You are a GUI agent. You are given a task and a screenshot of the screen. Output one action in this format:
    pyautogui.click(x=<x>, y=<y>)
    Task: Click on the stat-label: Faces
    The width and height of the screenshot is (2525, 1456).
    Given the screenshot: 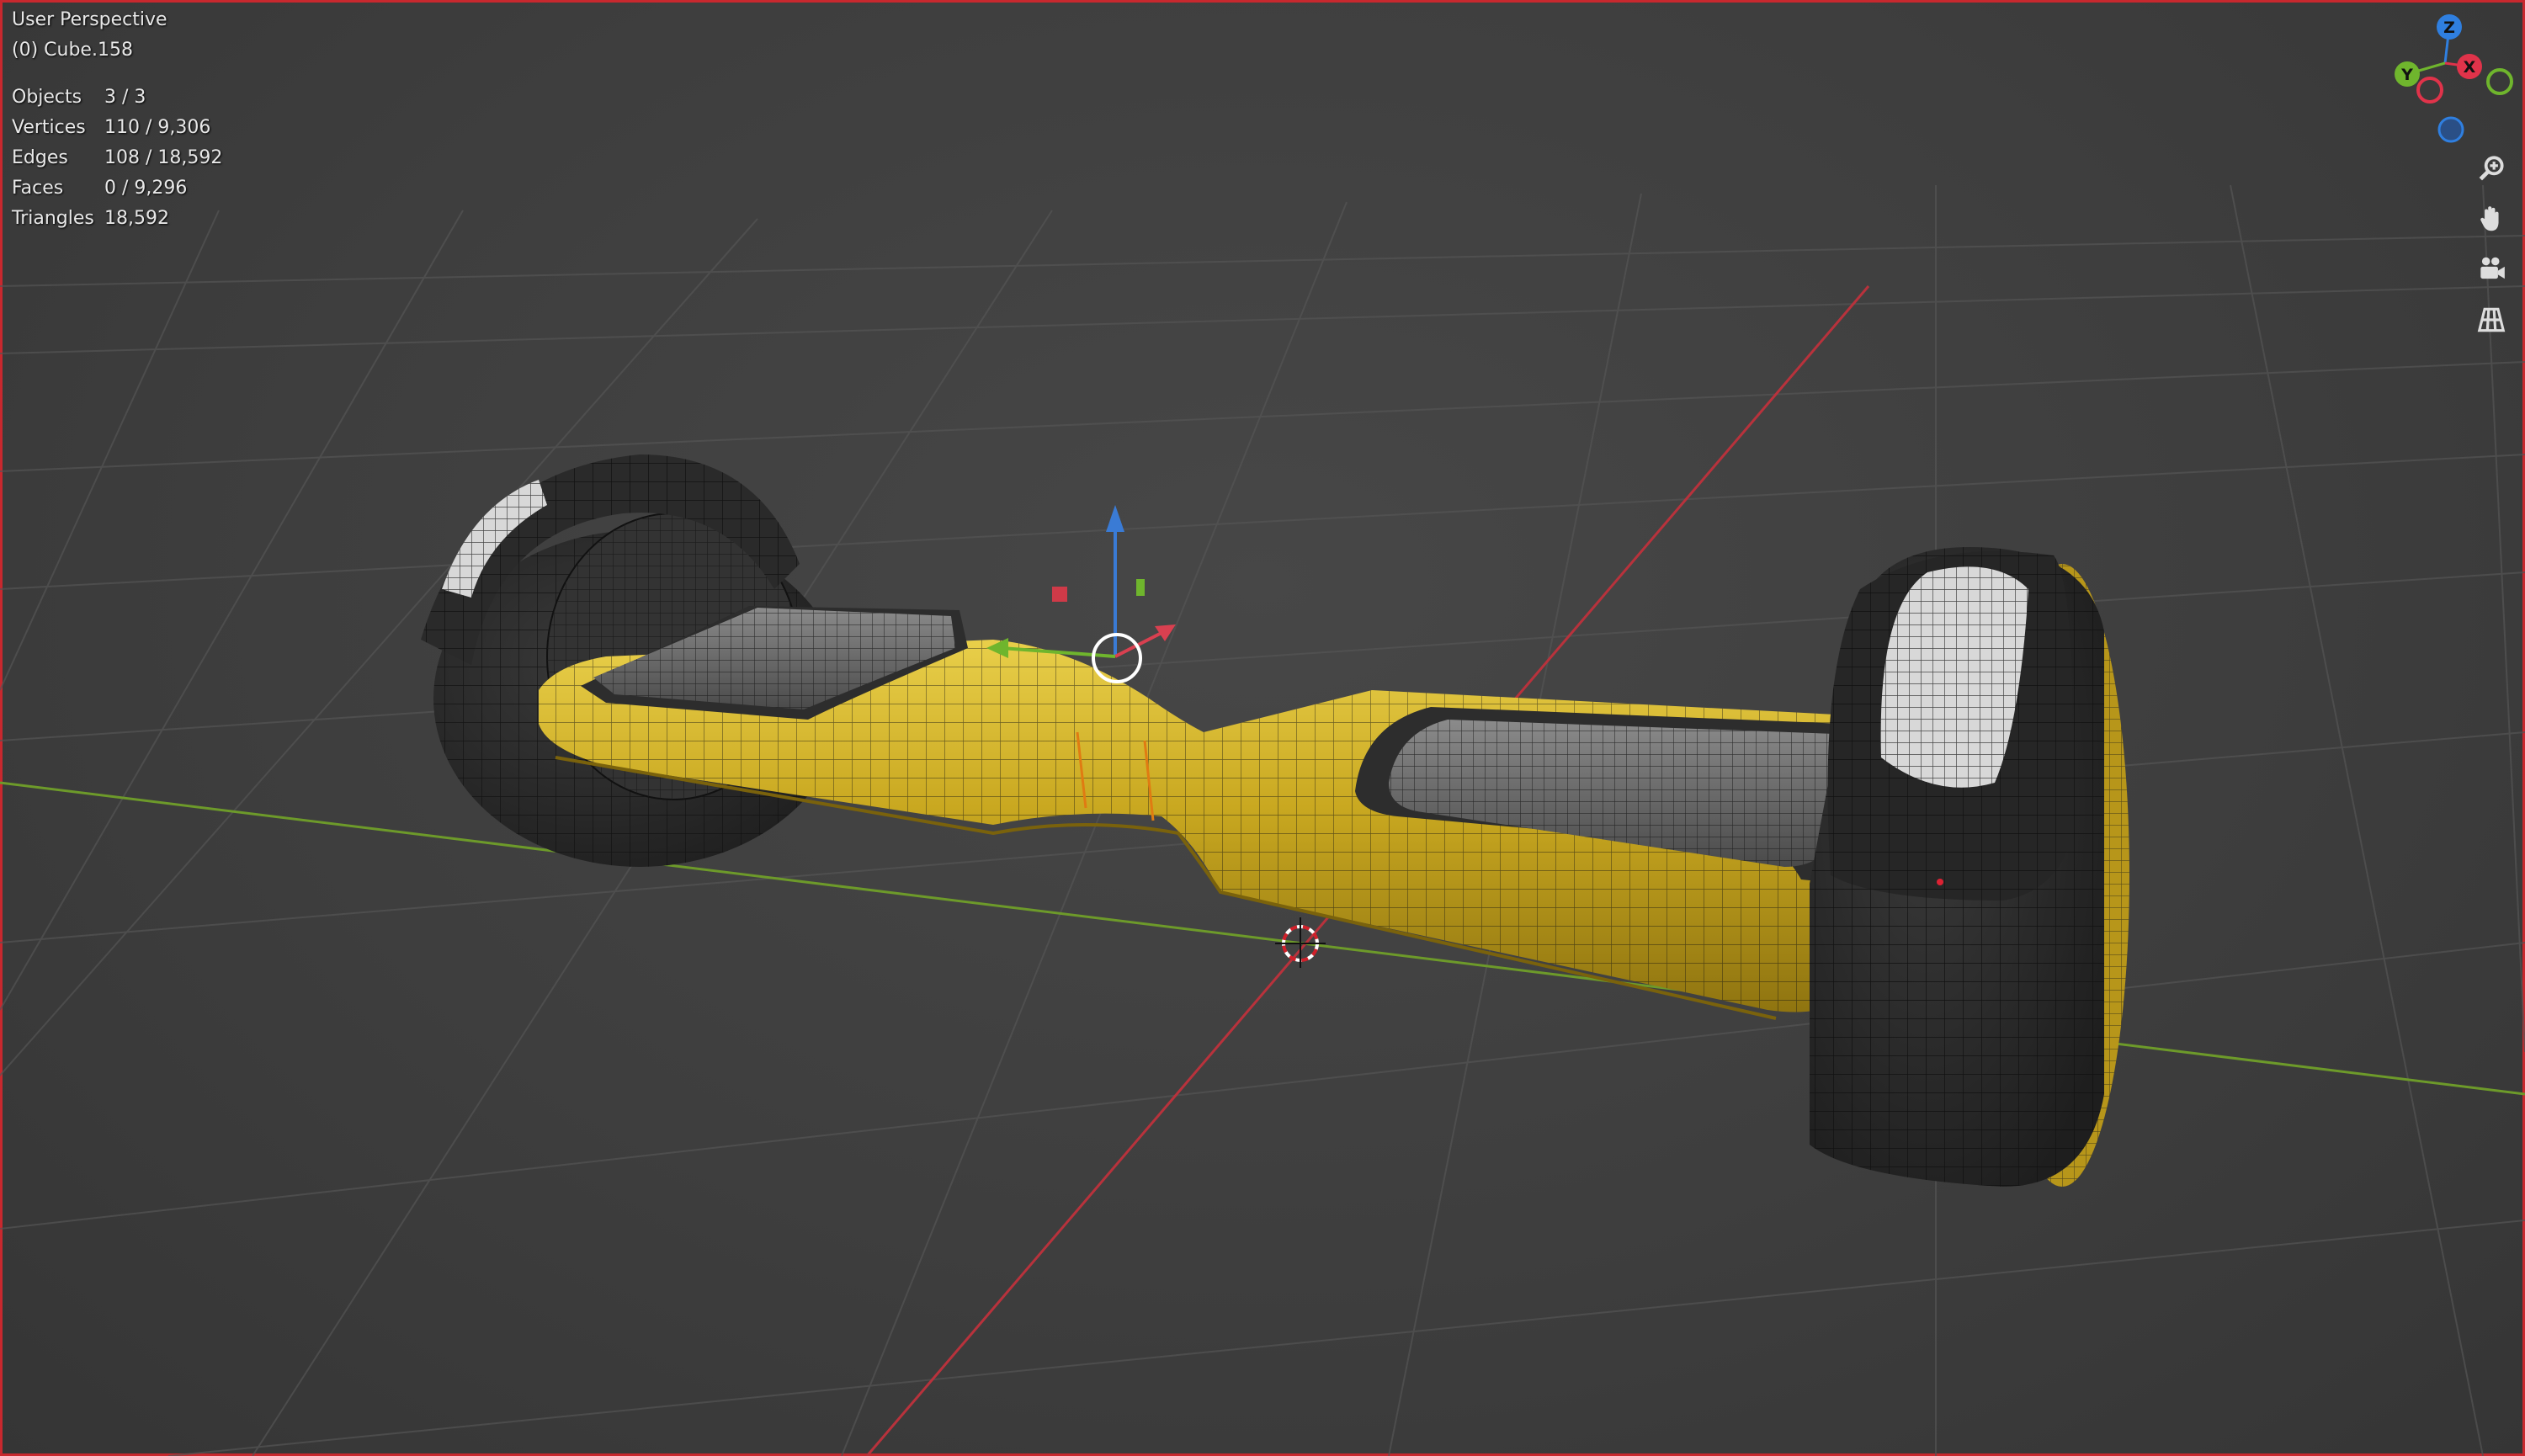 What is the action you would take?
    pyautogui.click(x=38, y=188)
    